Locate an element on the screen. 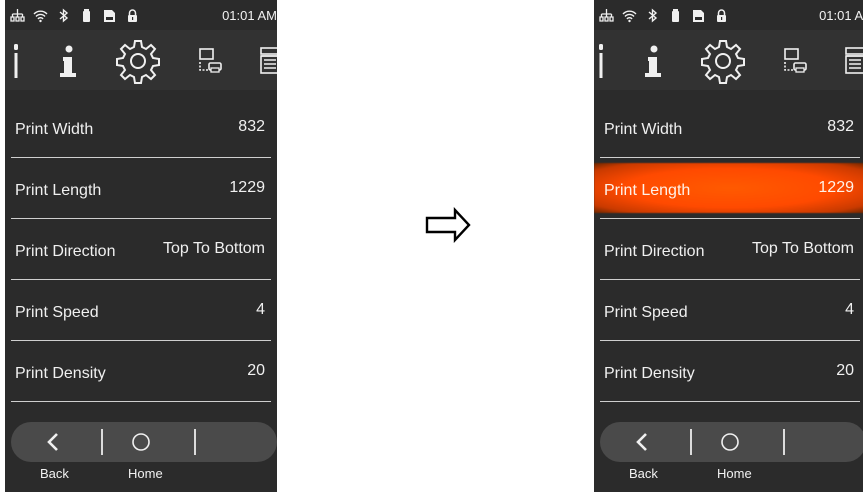  setting-row-print-length: Print Length 1229 is located at coordinates (141, 188).